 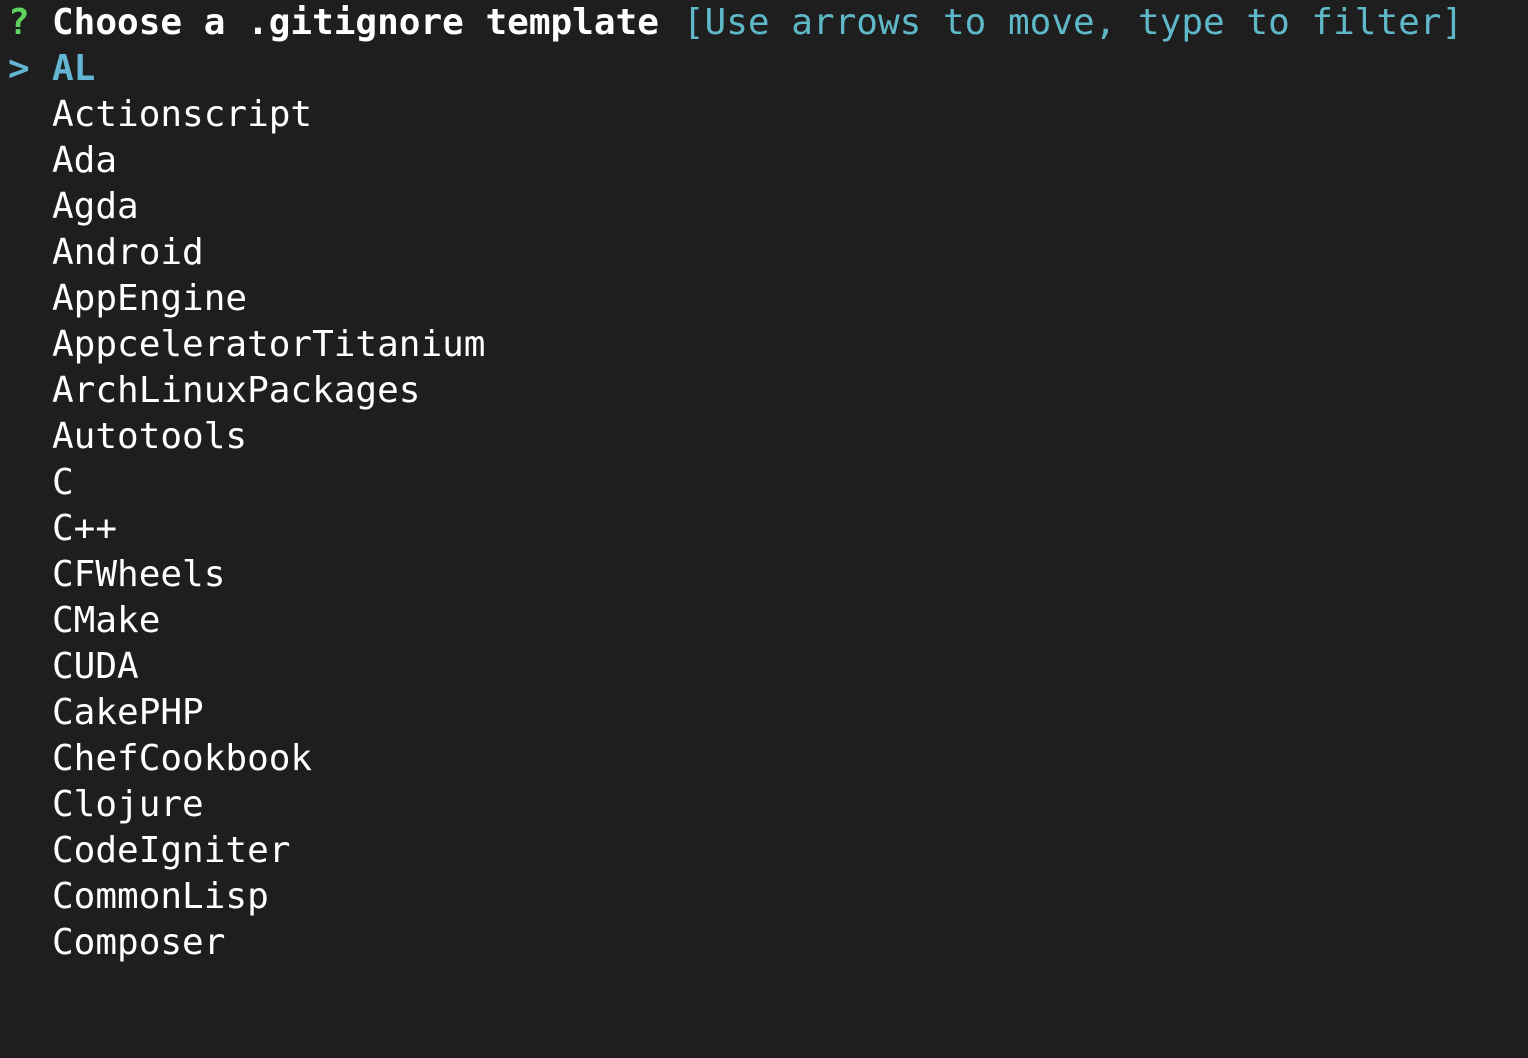 I want to click on option-row-11: CFWheels, so click(x=112, y=575).